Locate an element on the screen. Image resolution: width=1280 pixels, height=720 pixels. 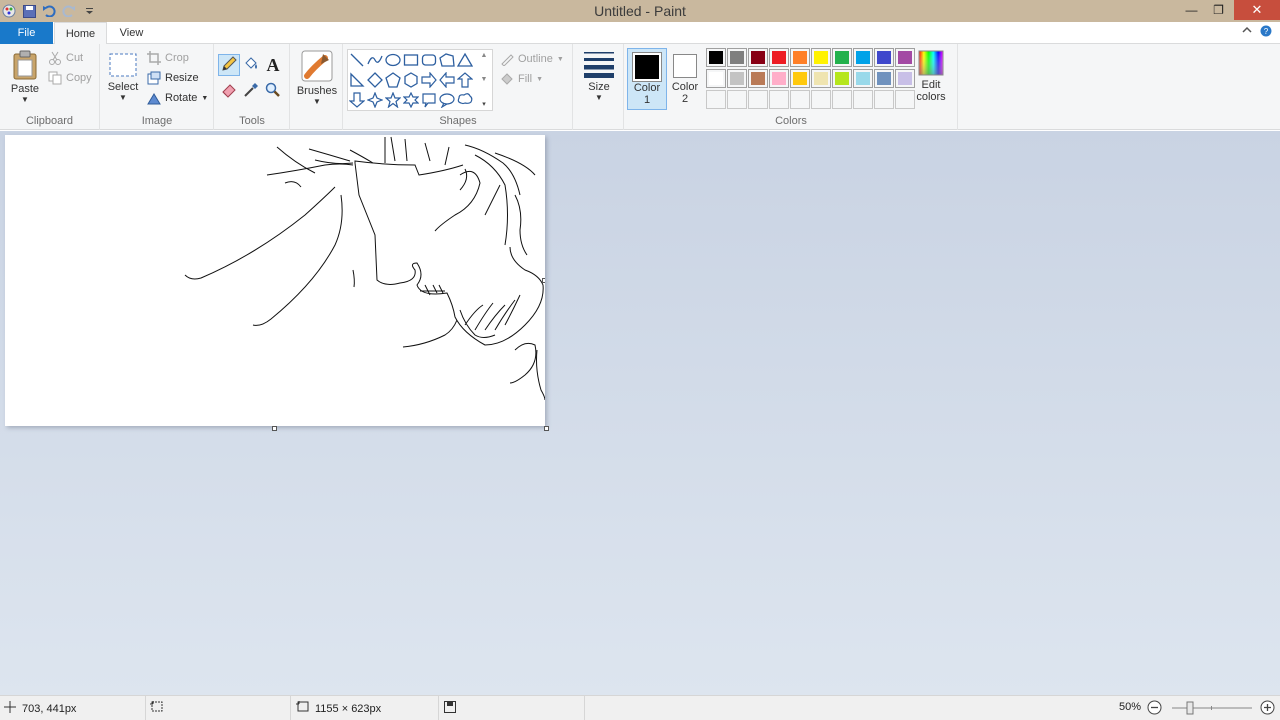
curve-shape-icon is located at coordinates (375, 60).